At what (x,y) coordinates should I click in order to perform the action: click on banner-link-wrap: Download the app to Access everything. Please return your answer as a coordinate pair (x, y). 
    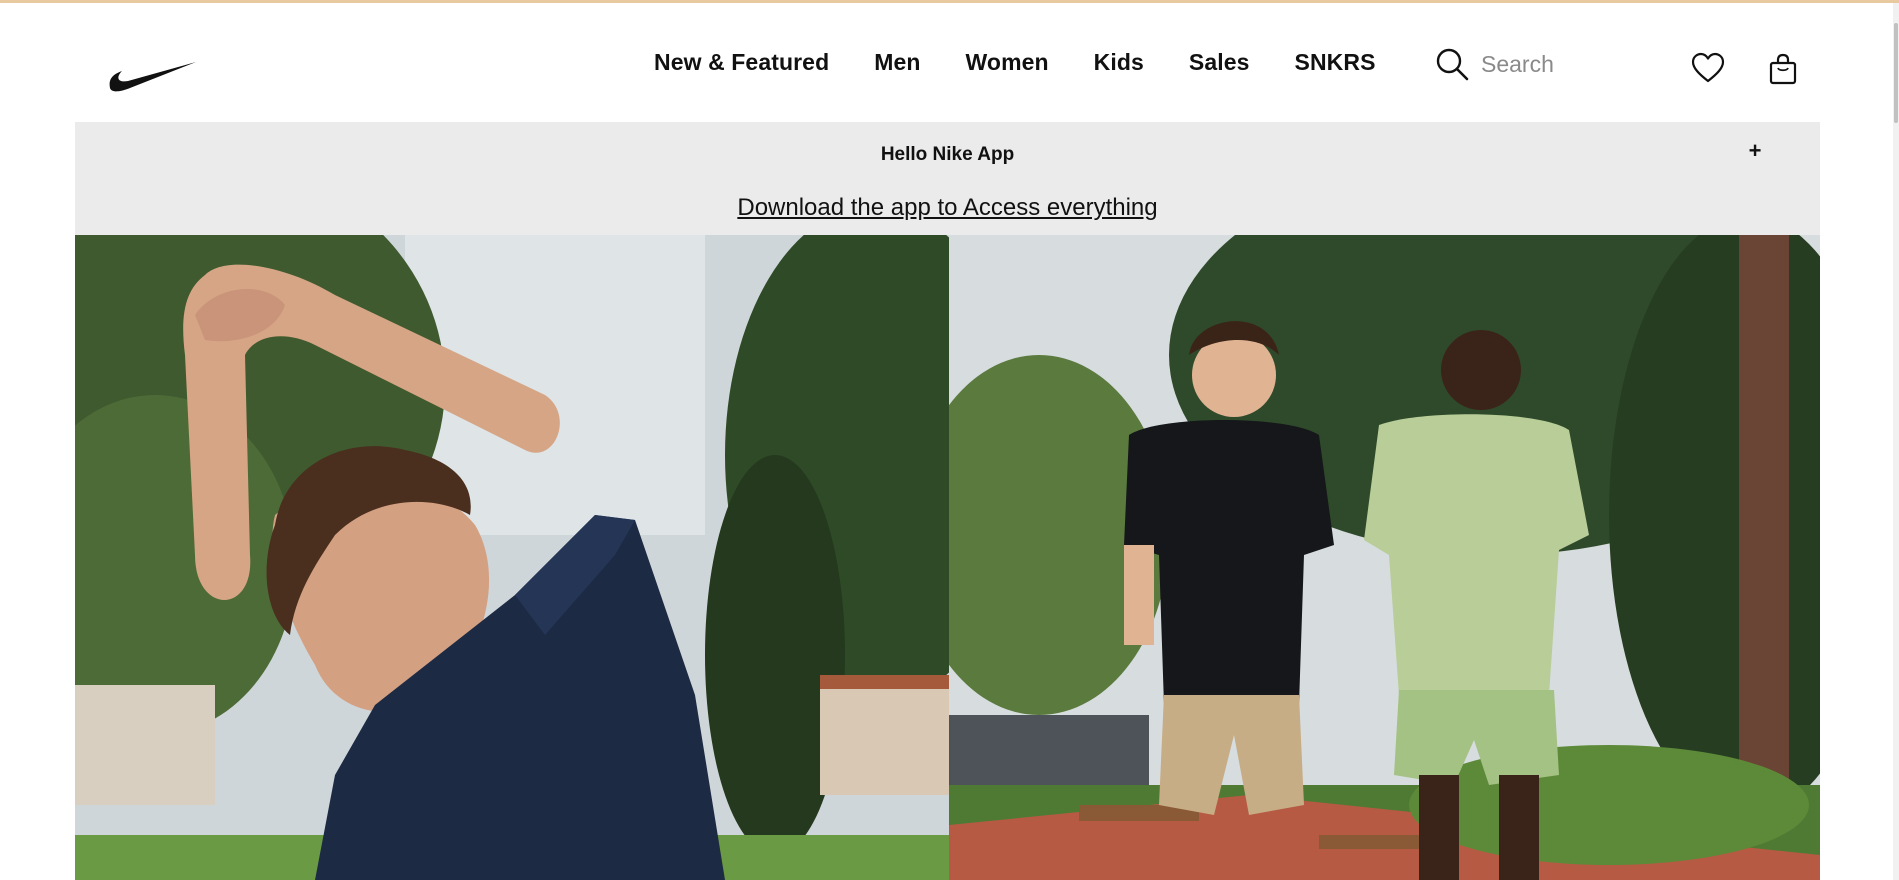
    Looking at the image, I should click on (947, 208).